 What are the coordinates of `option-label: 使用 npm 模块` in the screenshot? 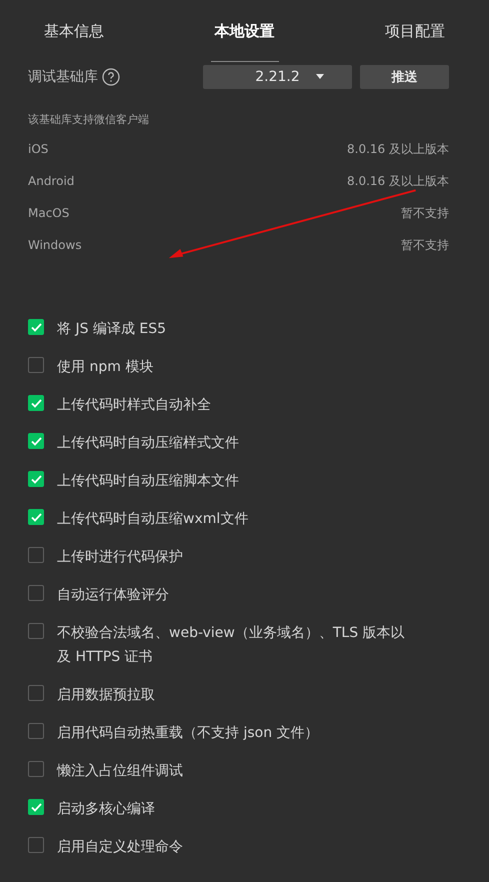 It's located at (105, 367).